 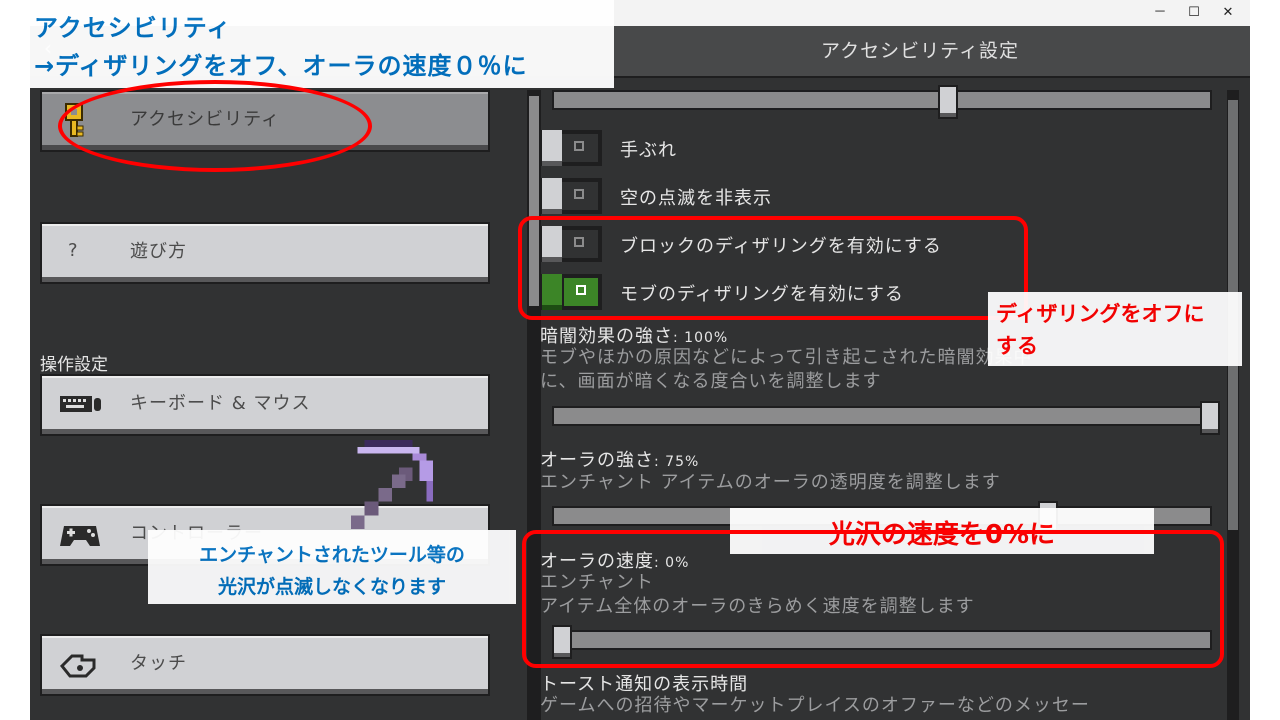 What do you see at coordinates (265, 665) in the screenshot?
I see `sidebar-item-touch: タッチ` at bounding box center [265, 665].